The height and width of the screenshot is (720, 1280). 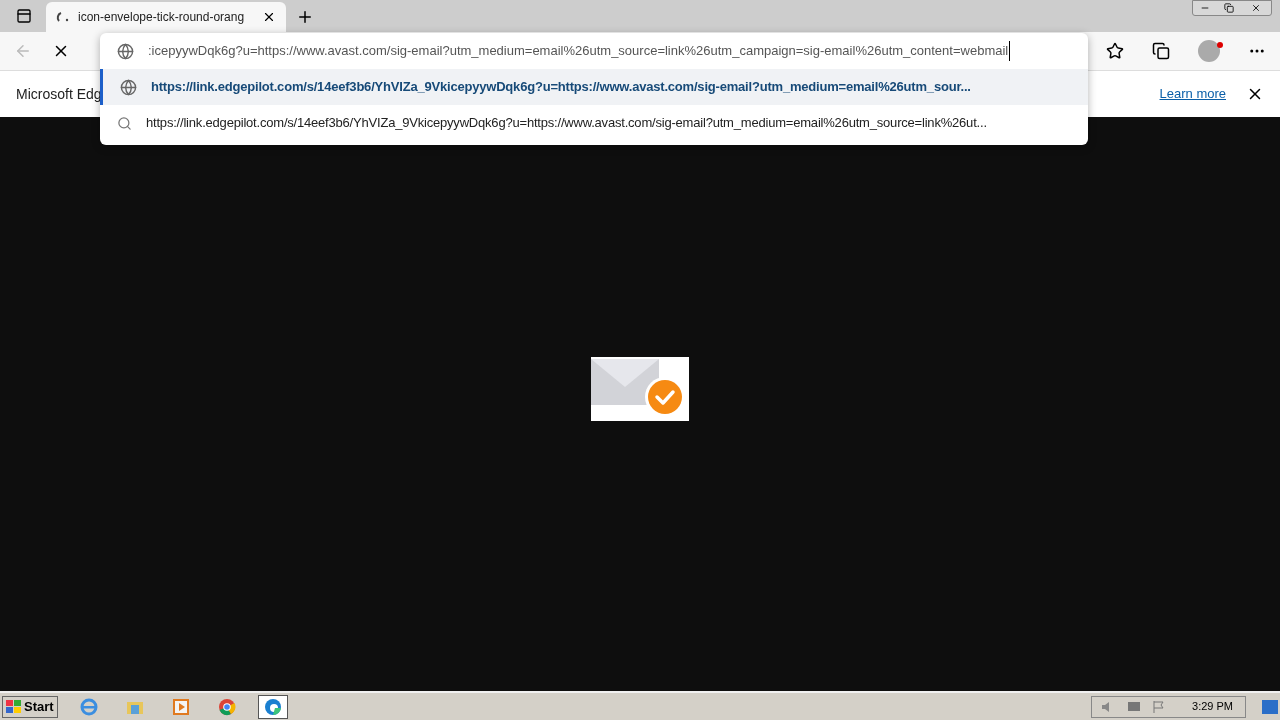 What do you see at coordinates (1212, 707) in the screenshot?
I see `clock: 3:29 PM` at bounding box center [1212, 707].